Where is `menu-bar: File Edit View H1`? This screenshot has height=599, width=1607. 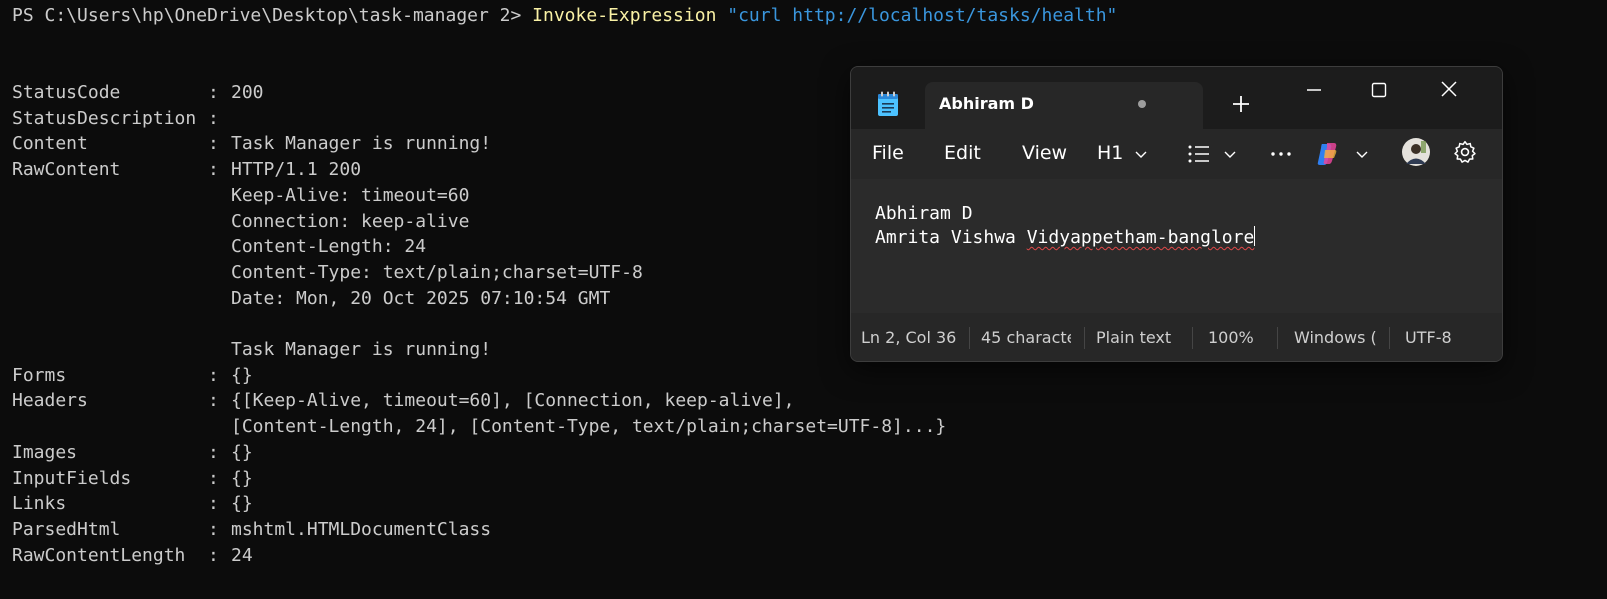
menu-bar: File Edit View H1 is located at coordinates (1176, 154).